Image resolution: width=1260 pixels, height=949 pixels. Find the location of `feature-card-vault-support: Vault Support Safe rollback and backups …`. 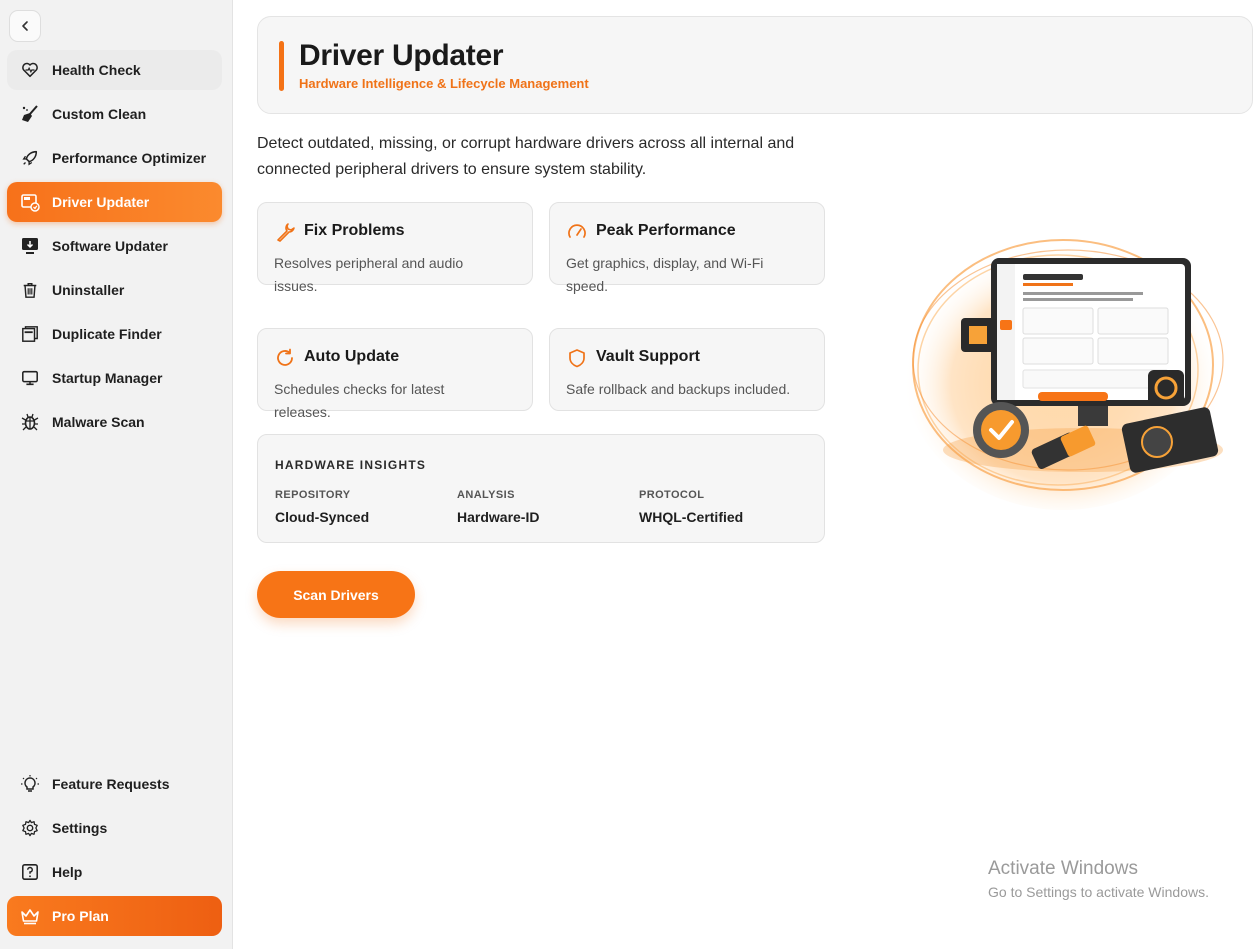

feature-card-vault-support: Vault Support Safe rollback and backups … is located at coordinates (687, 369).